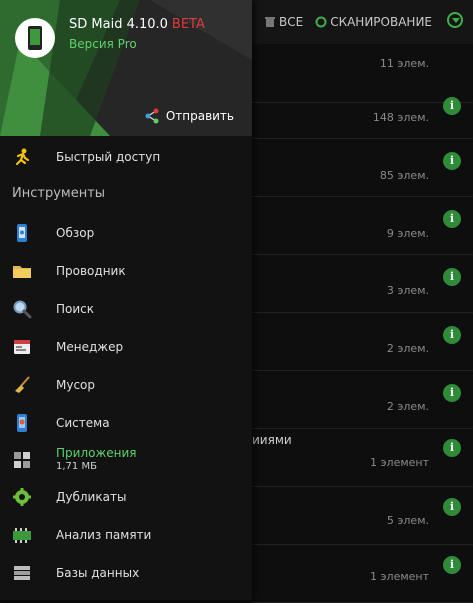 The image size is (473, 603). What do you see at coordinates (362, 573) in the screenshot?
I see `list-item: 1 элемент i` at bounding box center [362, 573].